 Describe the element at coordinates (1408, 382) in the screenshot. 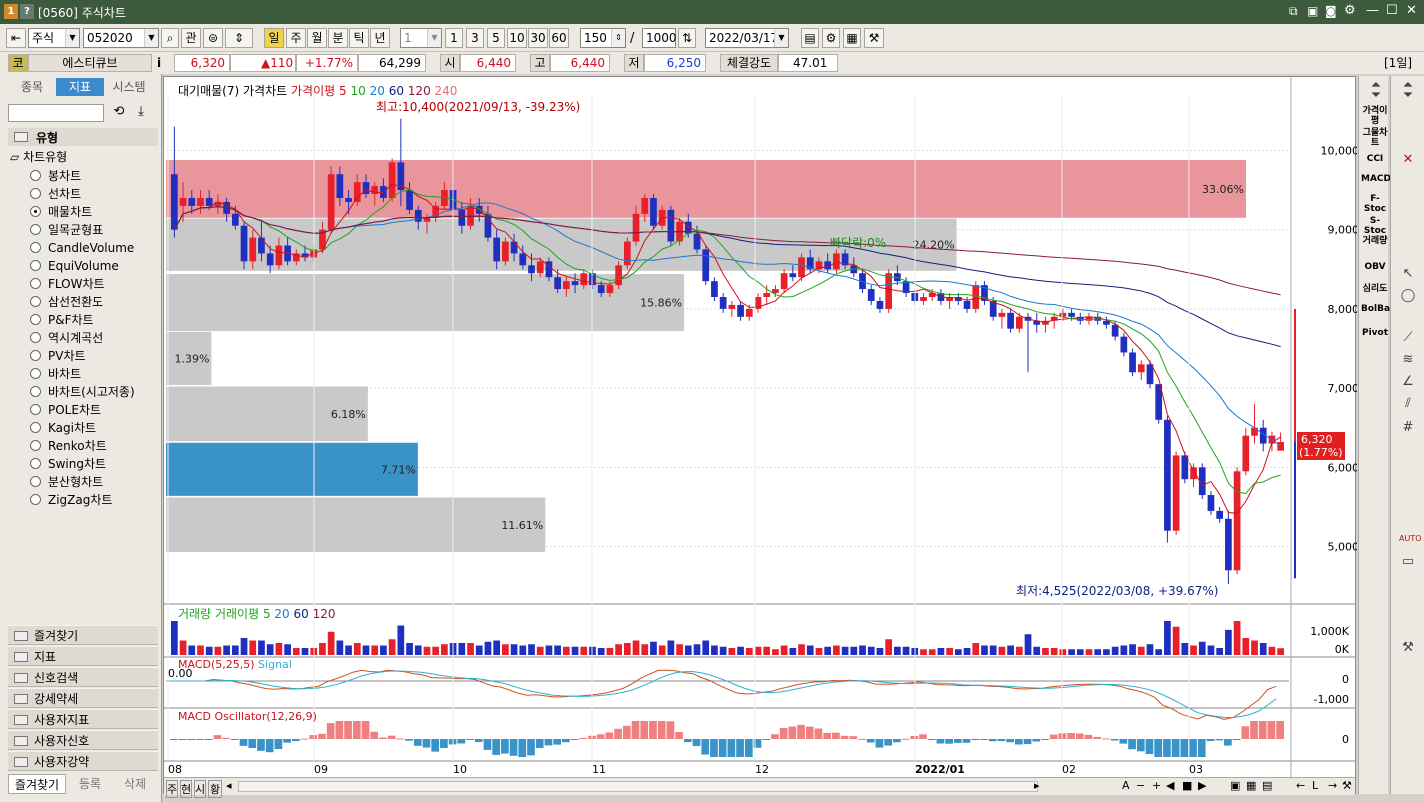

I see `angle-icon: ∠` at that location.